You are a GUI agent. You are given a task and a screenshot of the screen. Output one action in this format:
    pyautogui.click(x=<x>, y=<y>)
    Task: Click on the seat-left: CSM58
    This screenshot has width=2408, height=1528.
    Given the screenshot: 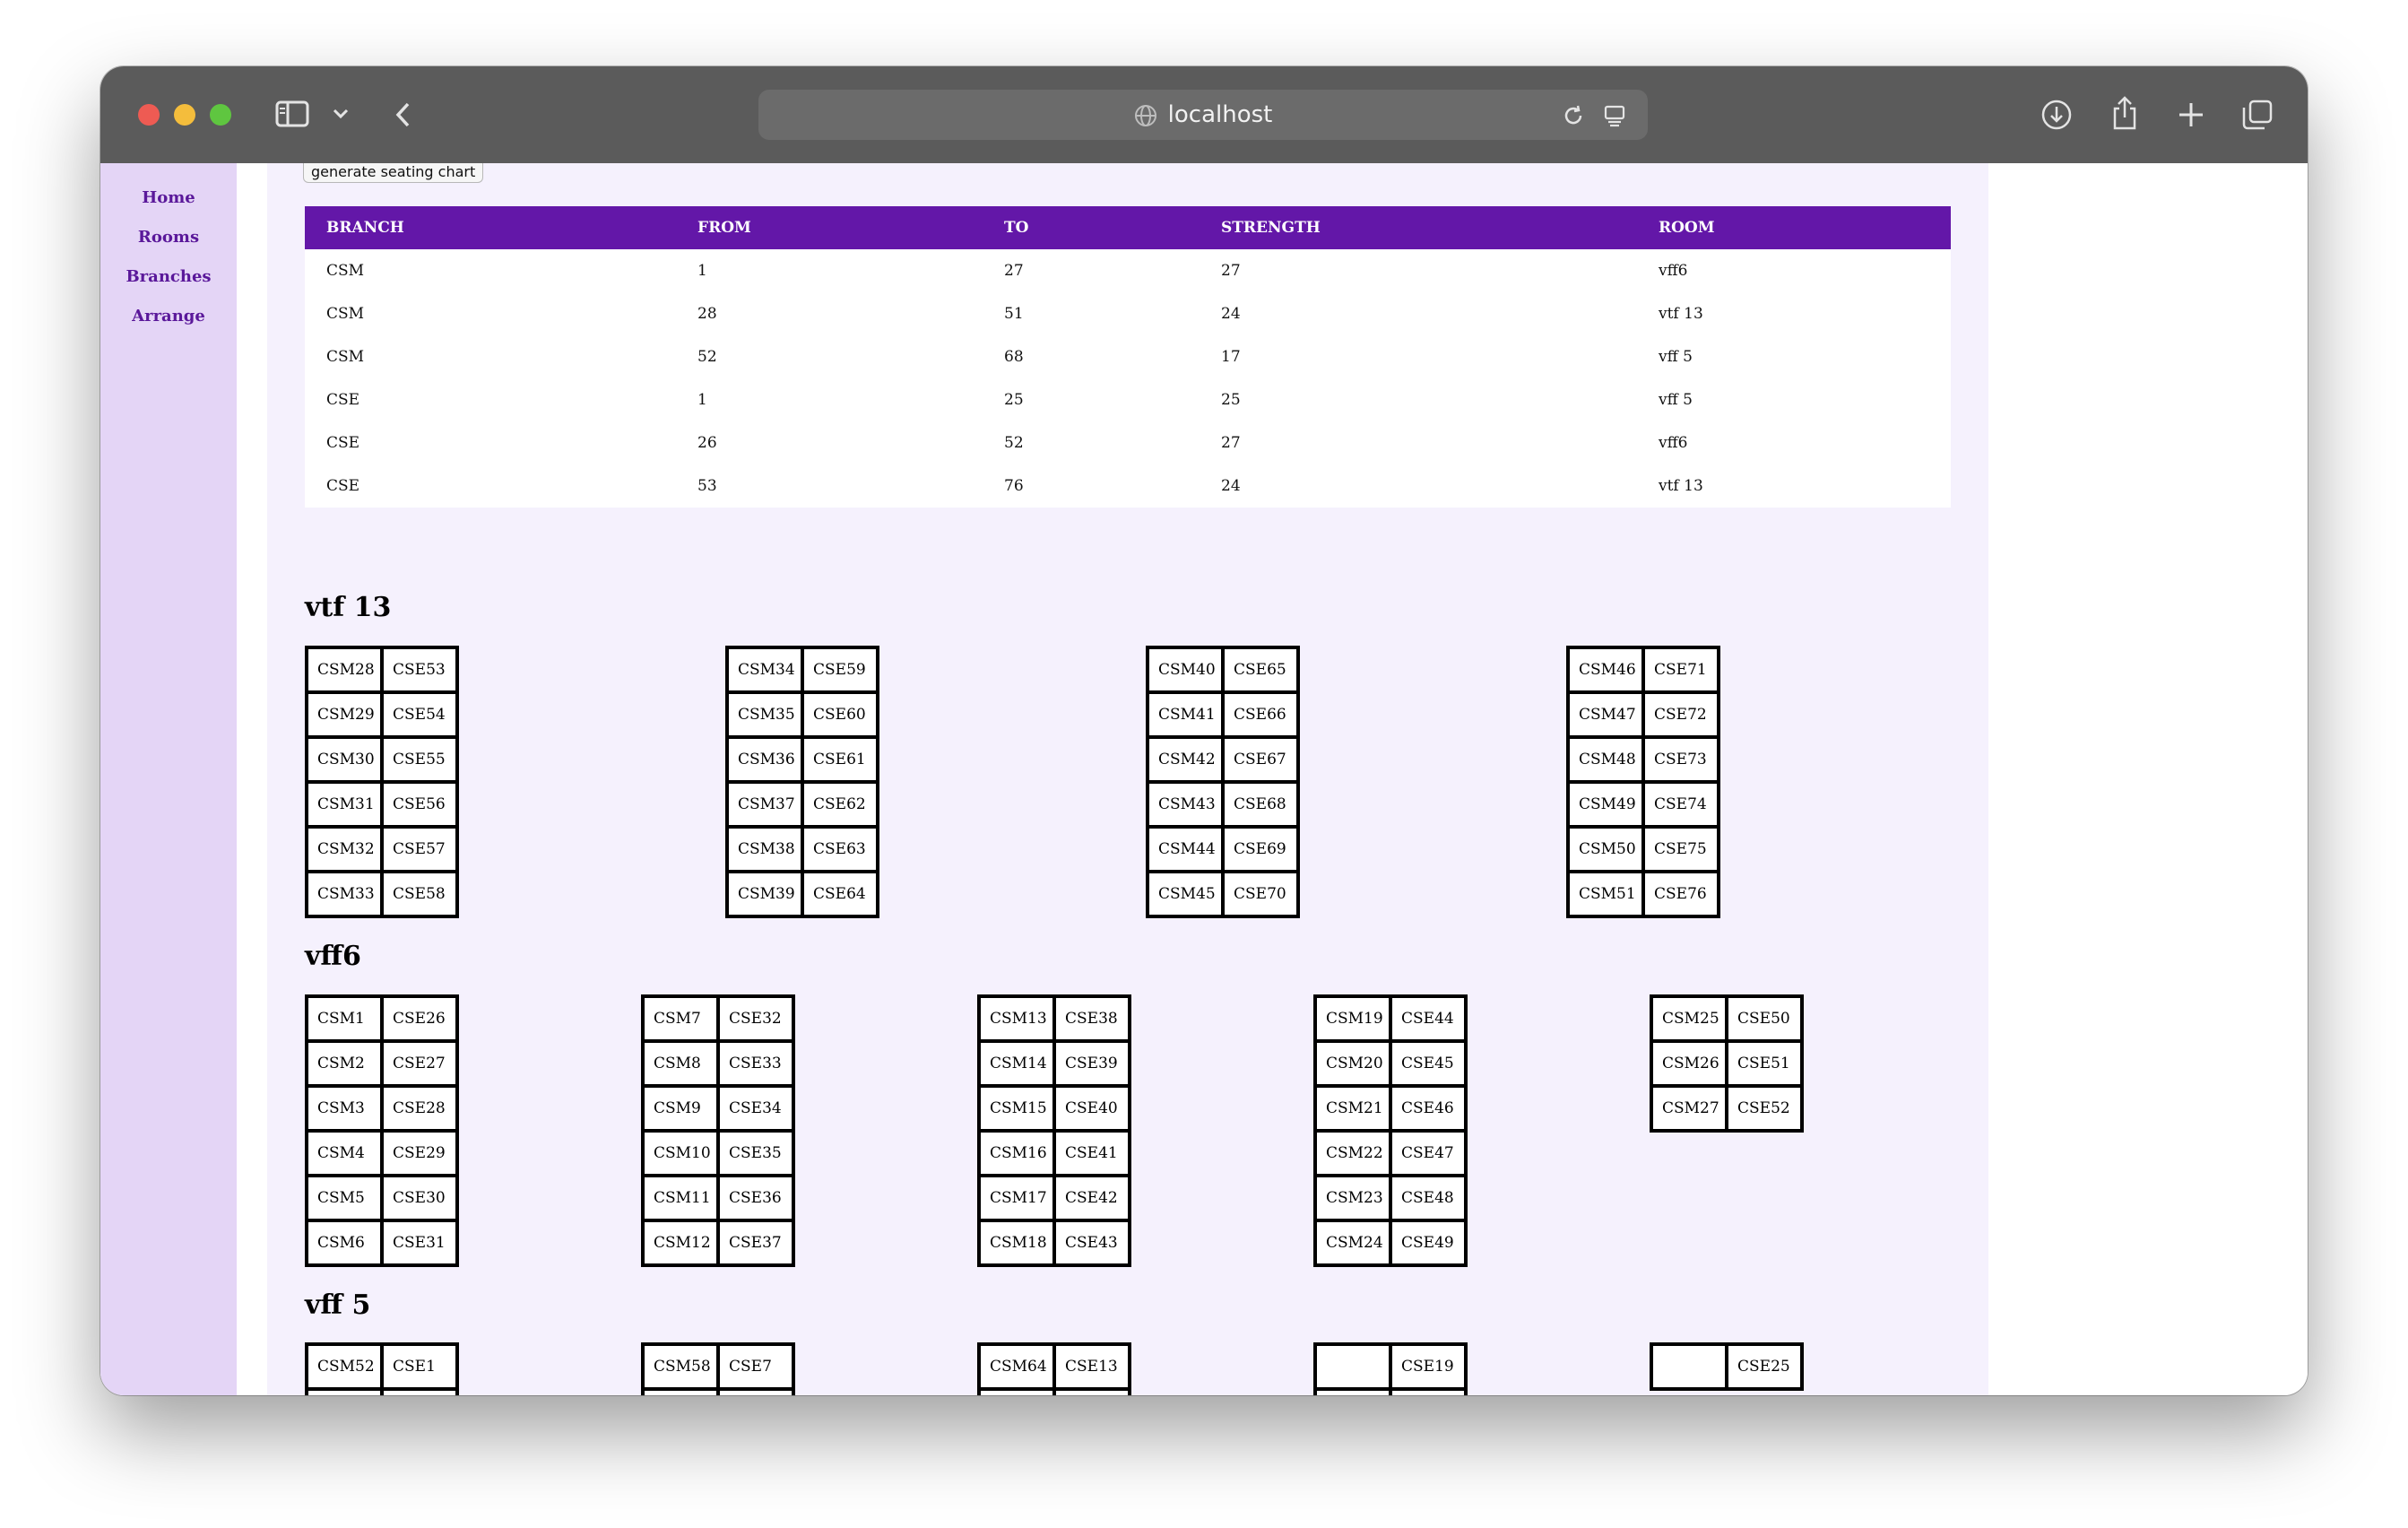 What is the action you would take?
    pyautogui.click(x=680, y=1366)
    